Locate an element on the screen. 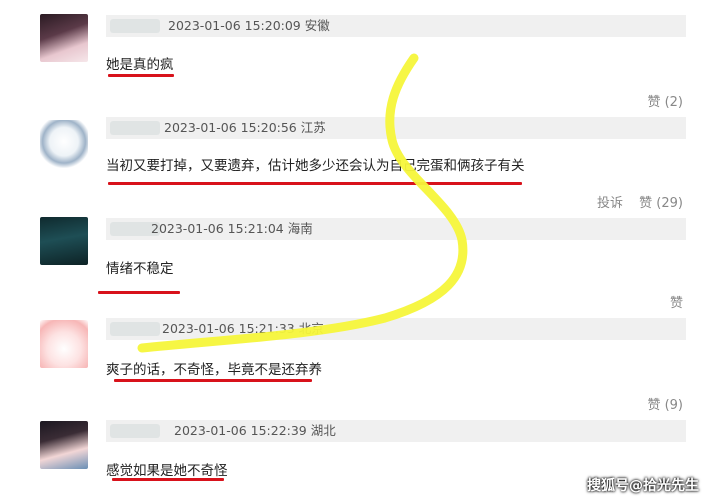 This screenshot has height=503, width=713. comment-text: 爽子的话，不奇怪，毕竟不是还弃养 is located at coordinates (214, 370).